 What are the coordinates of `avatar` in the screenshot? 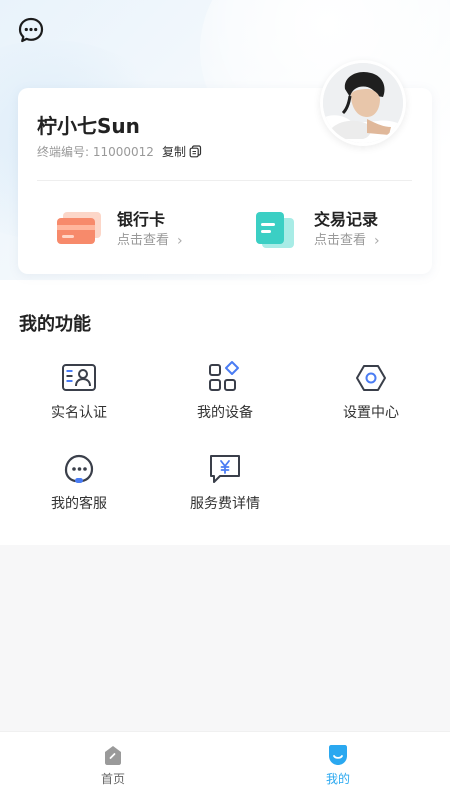 It's located at (363, 103).